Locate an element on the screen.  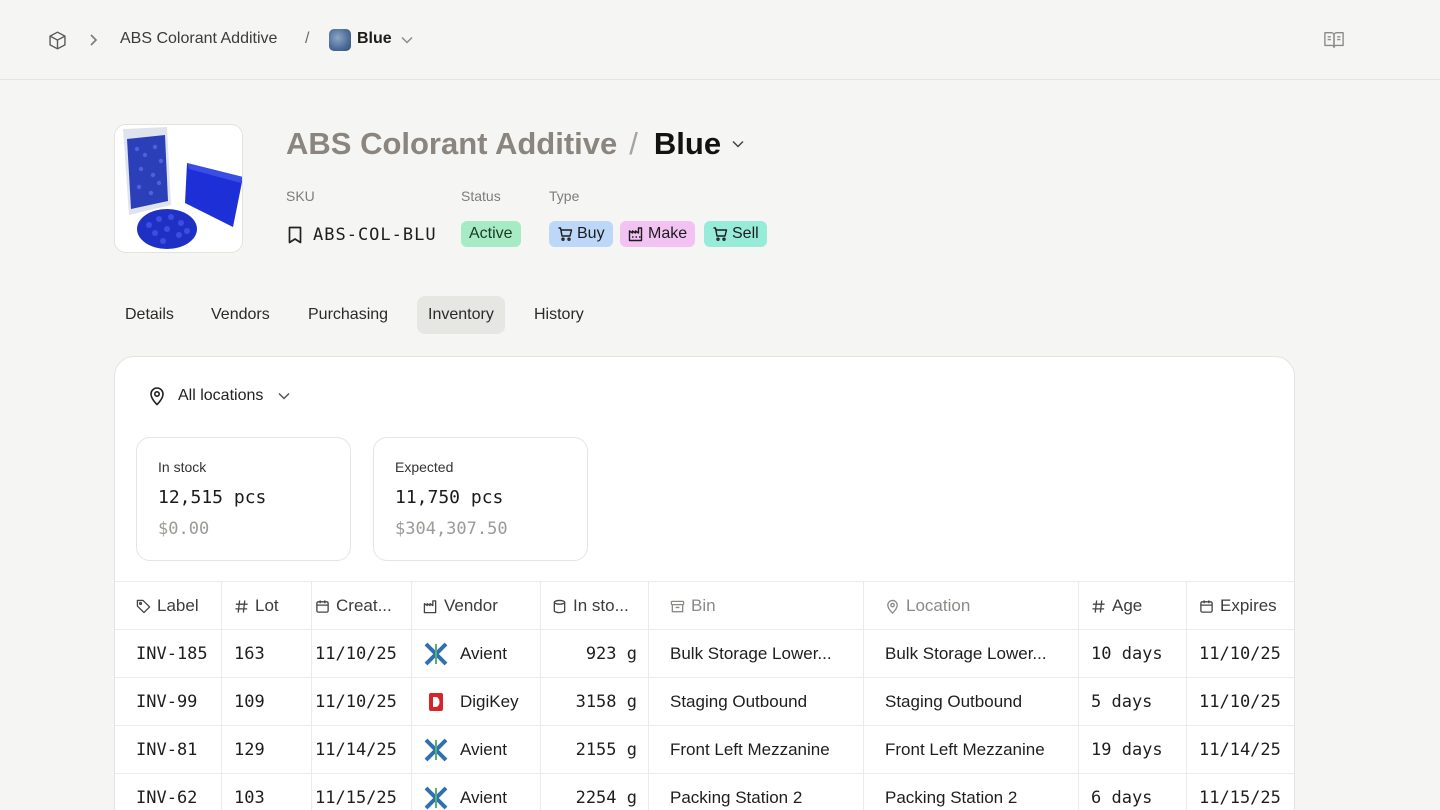
type-badge-make: Make is located at coordinates (658, 234).